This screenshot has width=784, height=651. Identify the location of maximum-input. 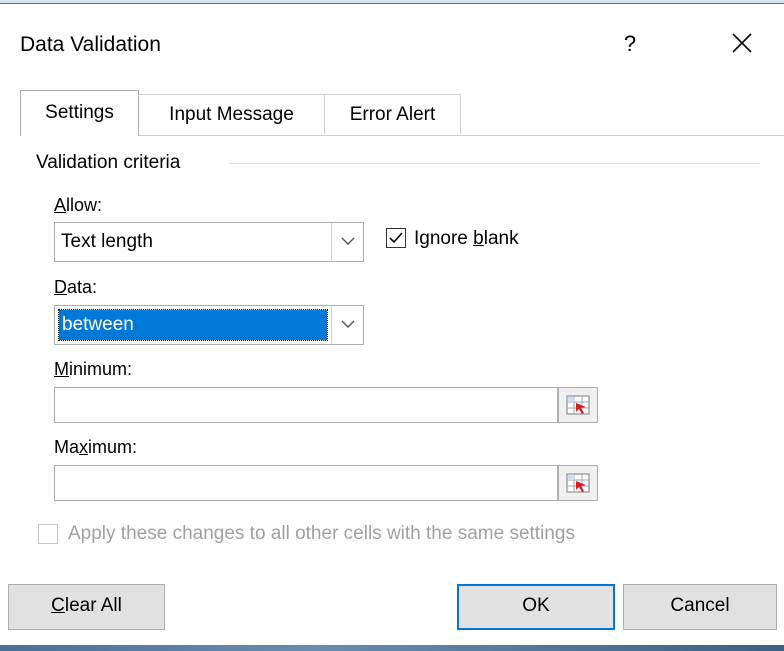
(306, 483).